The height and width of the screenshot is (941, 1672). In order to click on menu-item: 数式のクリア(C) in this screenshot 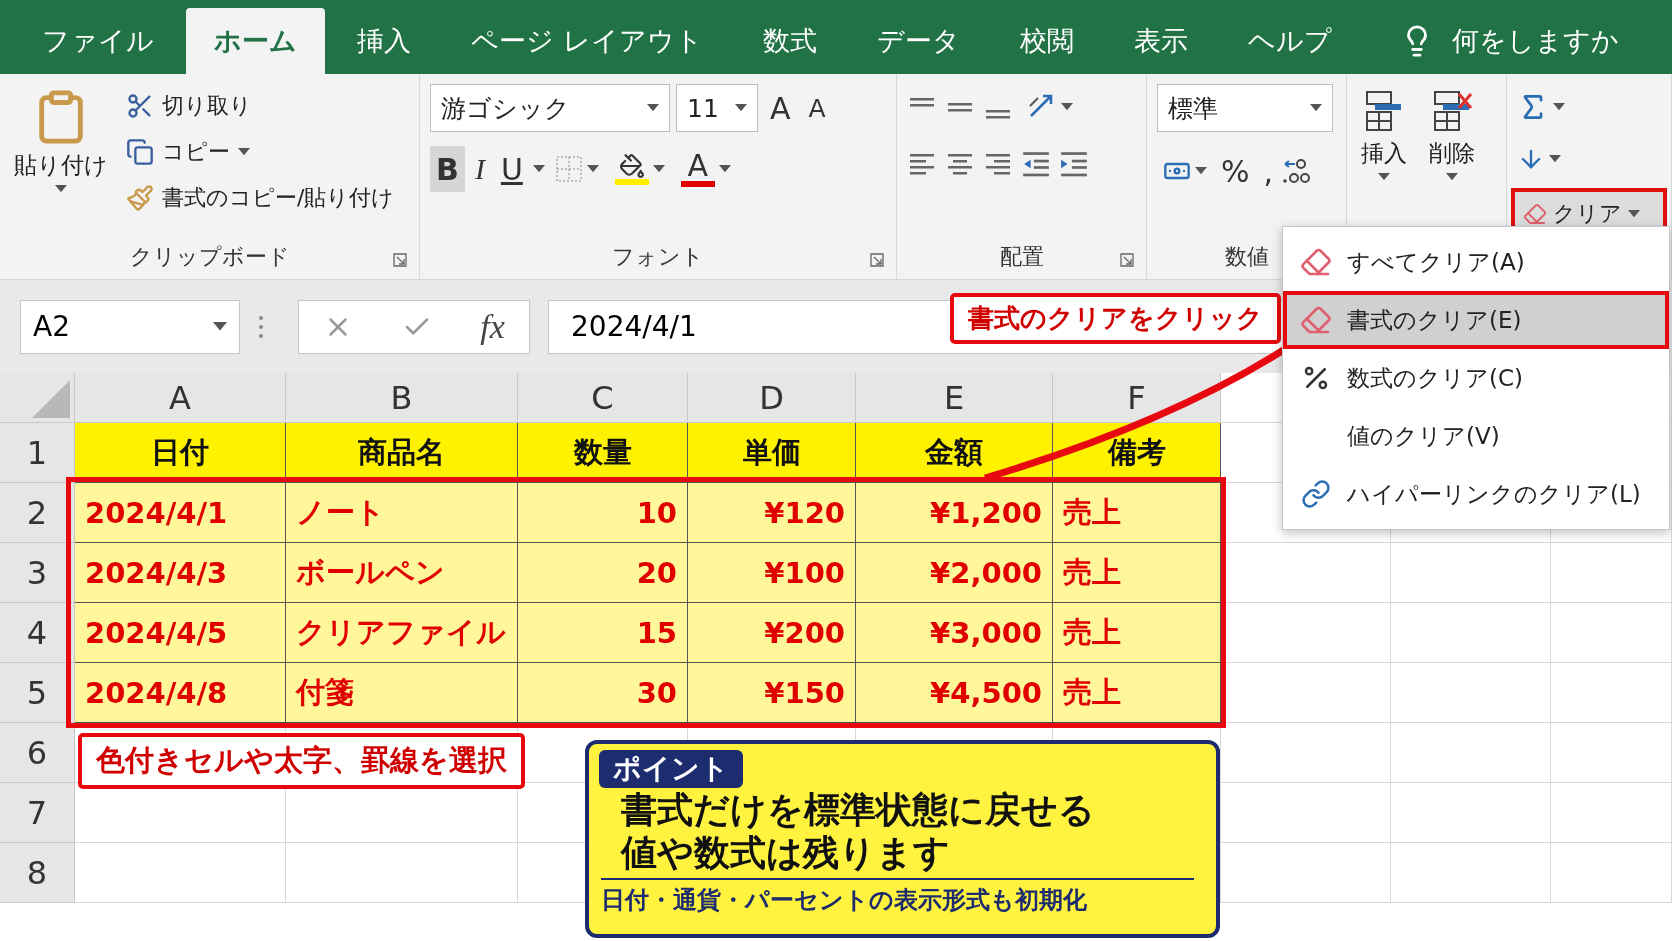, I will do `click(1476, 378)`.